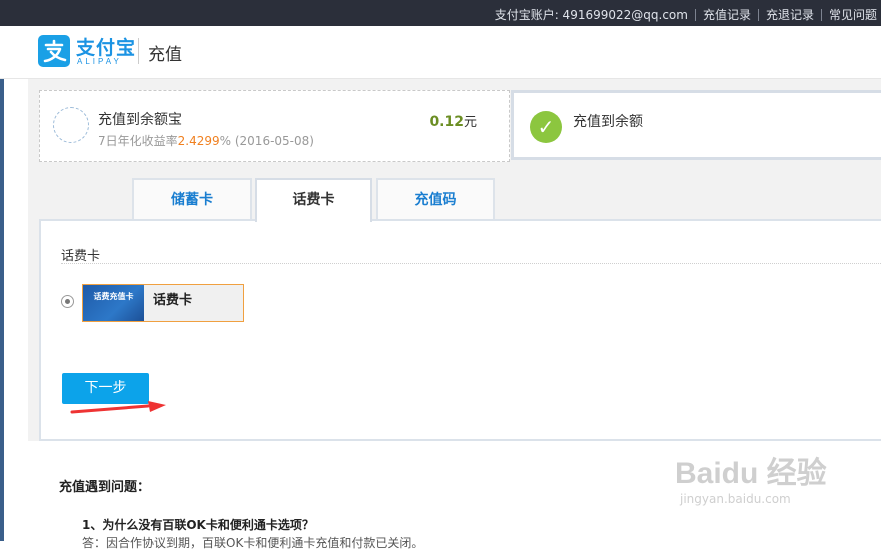  I want to click on amount-unit: 元, so click(470, 122).